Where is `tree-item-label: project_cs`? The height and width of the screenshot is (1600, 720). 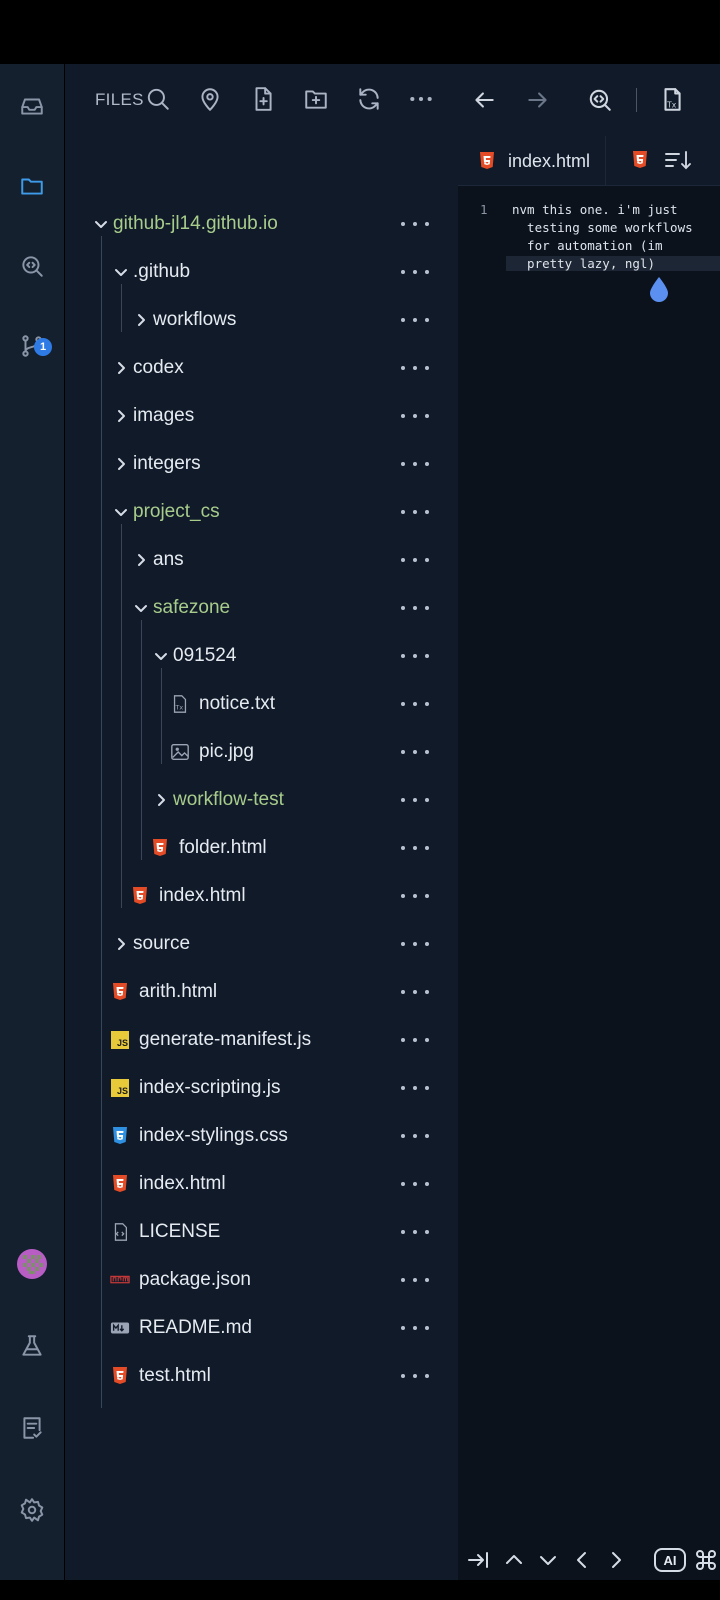
tree-item-label: project_cs is located at coordinates (176, 511).